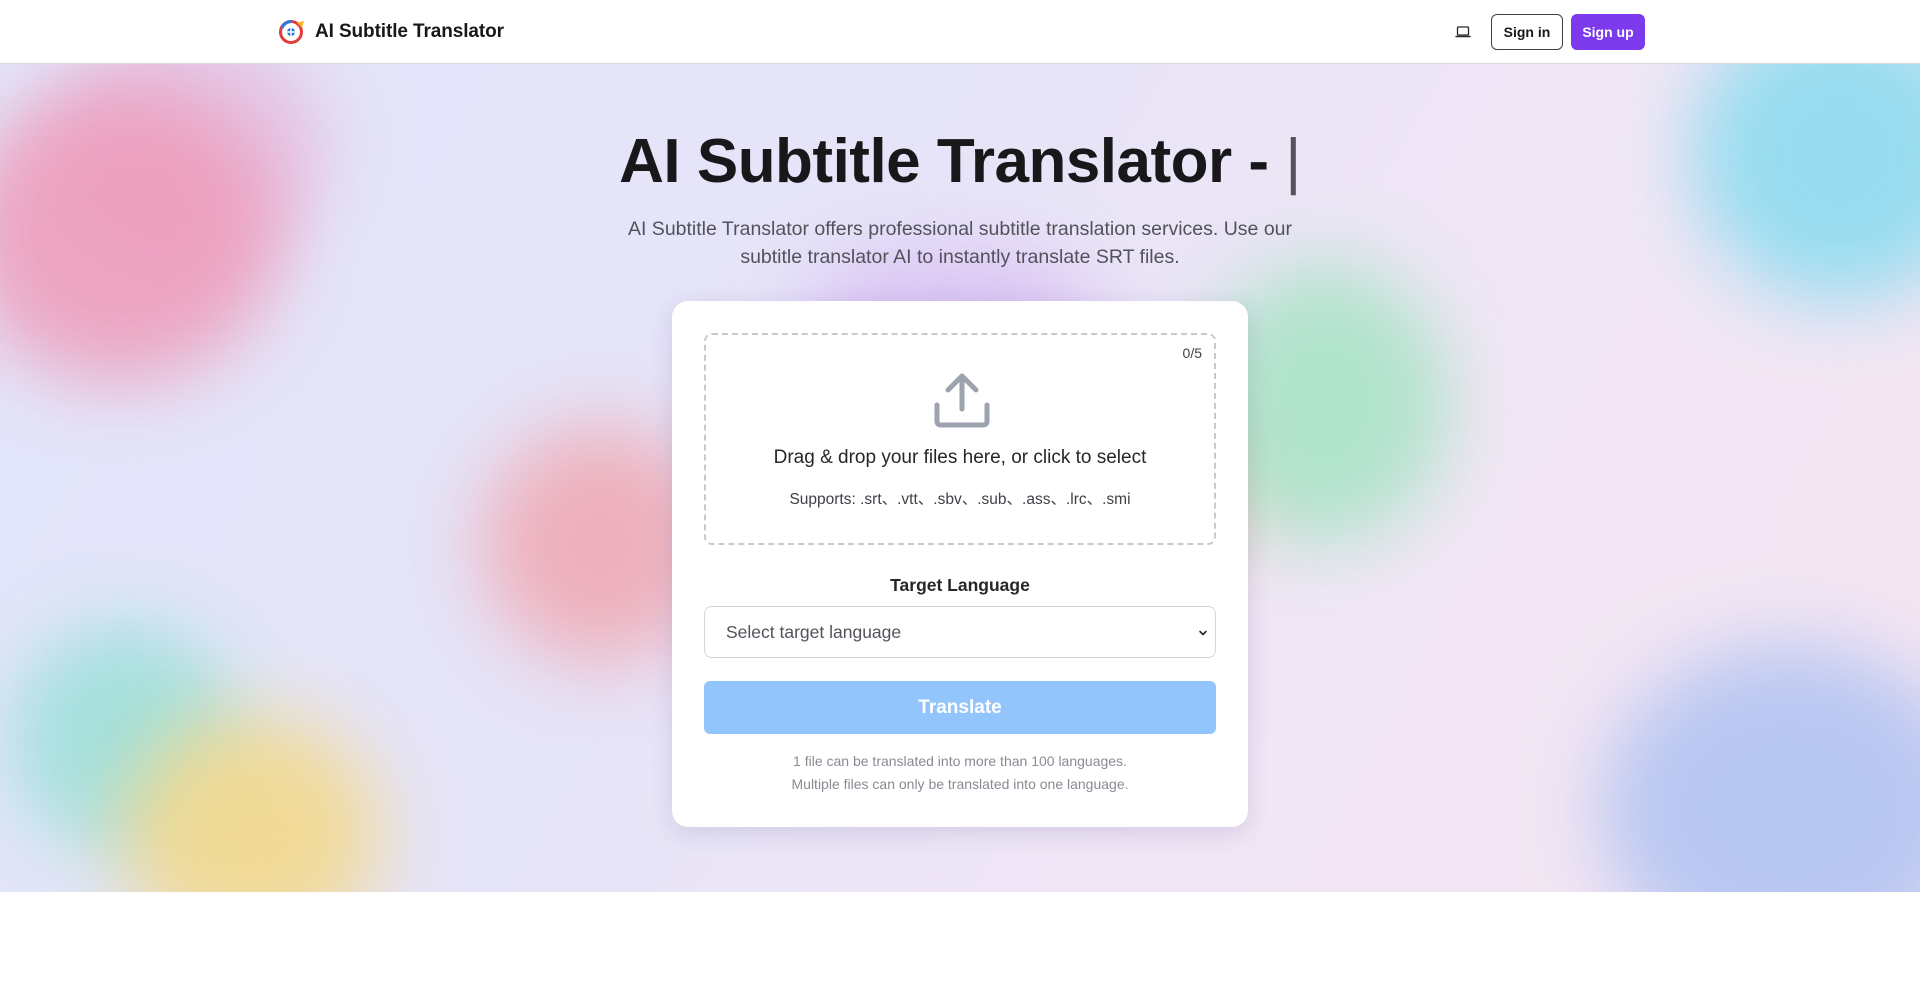  Describe the element at coordinates (960, 32) in the screenshot. I see `site-header: AI Subtitle Translator Sign in Sign up` at that location.